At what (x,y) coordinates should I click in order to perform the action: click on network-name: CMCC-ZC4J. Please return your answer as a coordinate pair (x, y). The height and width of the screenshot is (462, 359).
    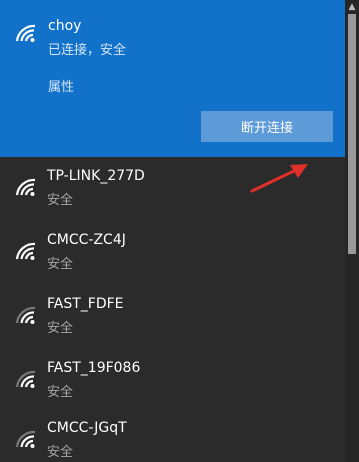
    Looking at the image, I should click on (86, 240).